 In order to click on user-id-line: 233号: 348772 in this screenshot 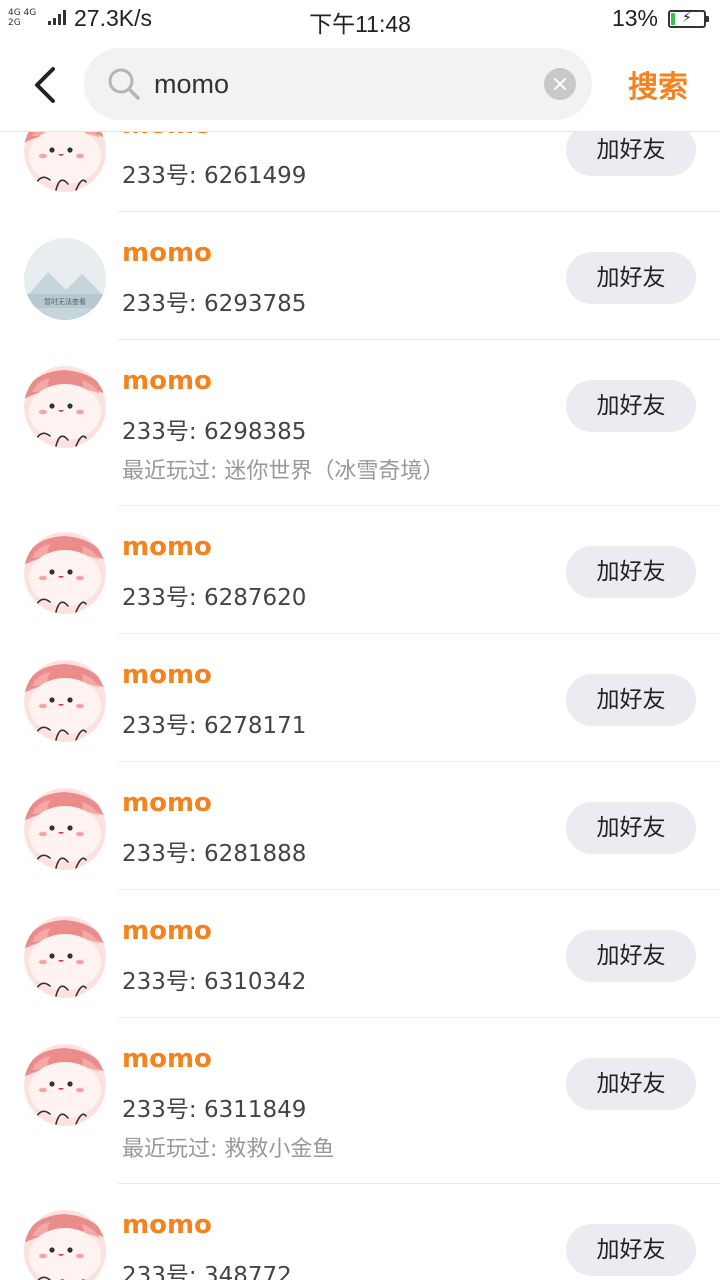, I will do `click(207, 1268)`.